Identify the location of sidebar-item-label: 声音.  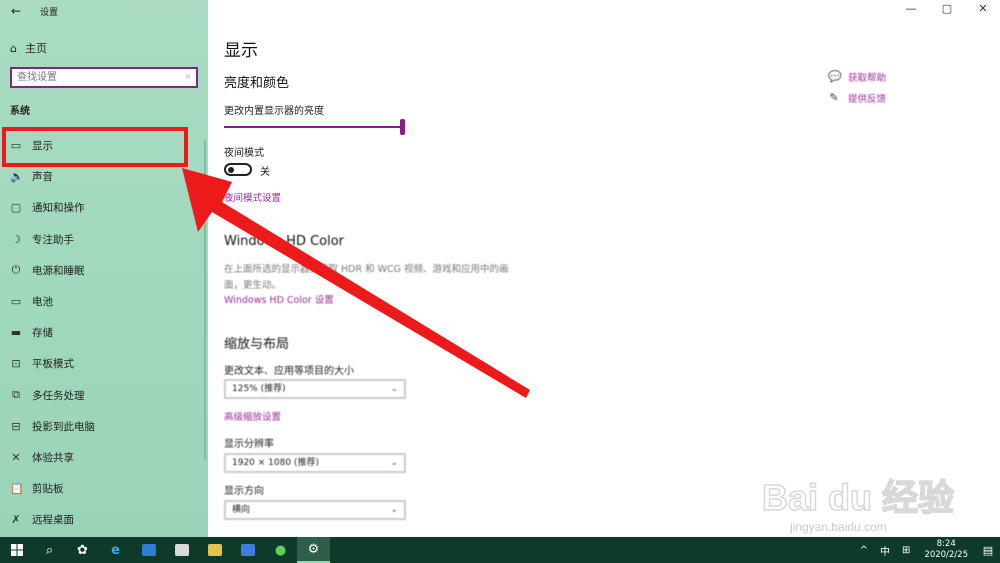
(42, 177).